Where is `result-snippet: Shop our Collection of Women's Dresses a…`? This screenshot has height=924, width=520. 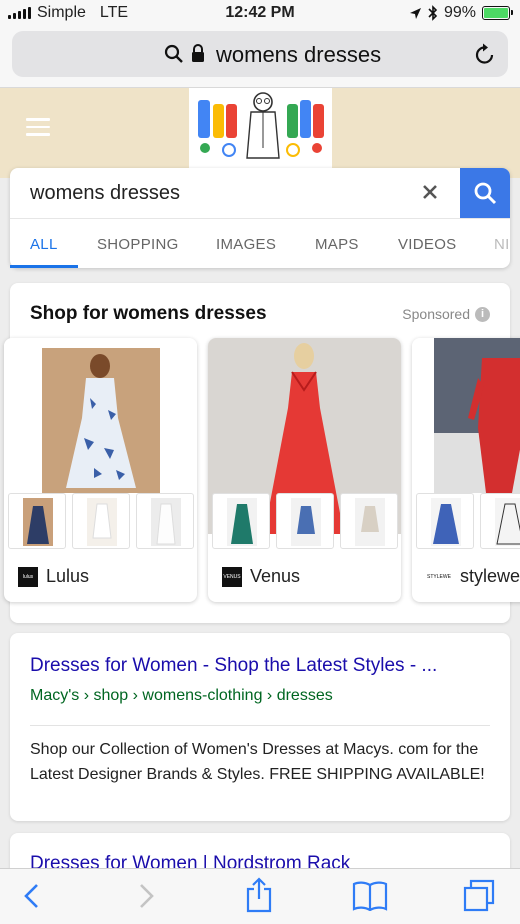 result-snippet: Shop our Collection of Women's Dresses a… is located at coordinates (257, 762).